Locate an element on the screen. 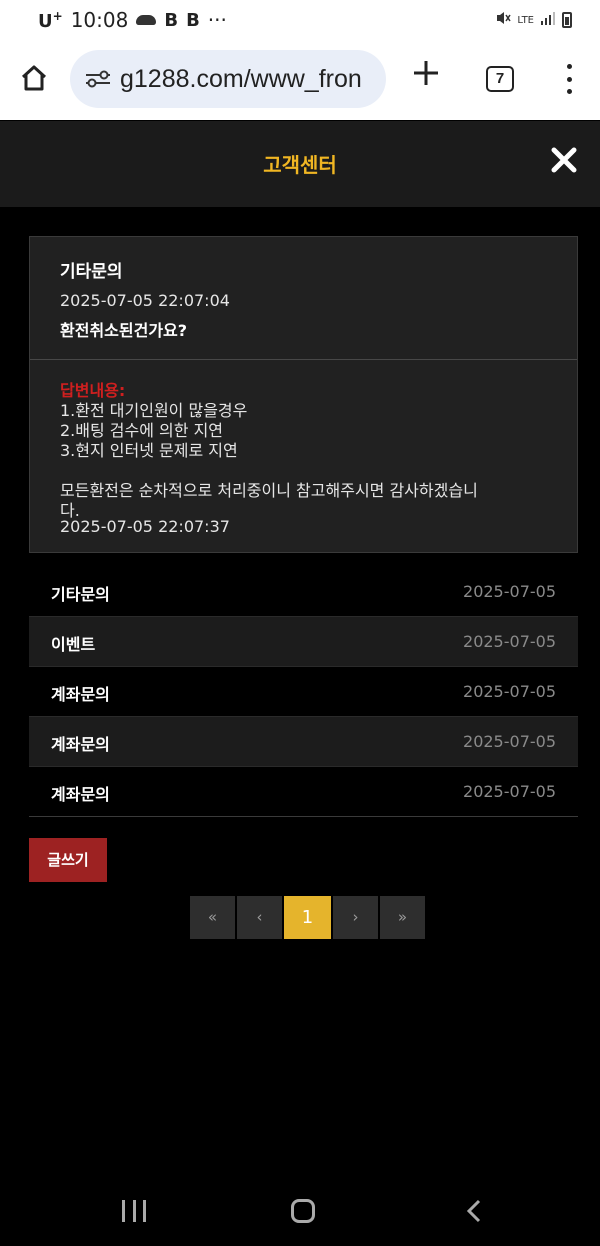  last-page-button: » is located at coordinates (402, 917).